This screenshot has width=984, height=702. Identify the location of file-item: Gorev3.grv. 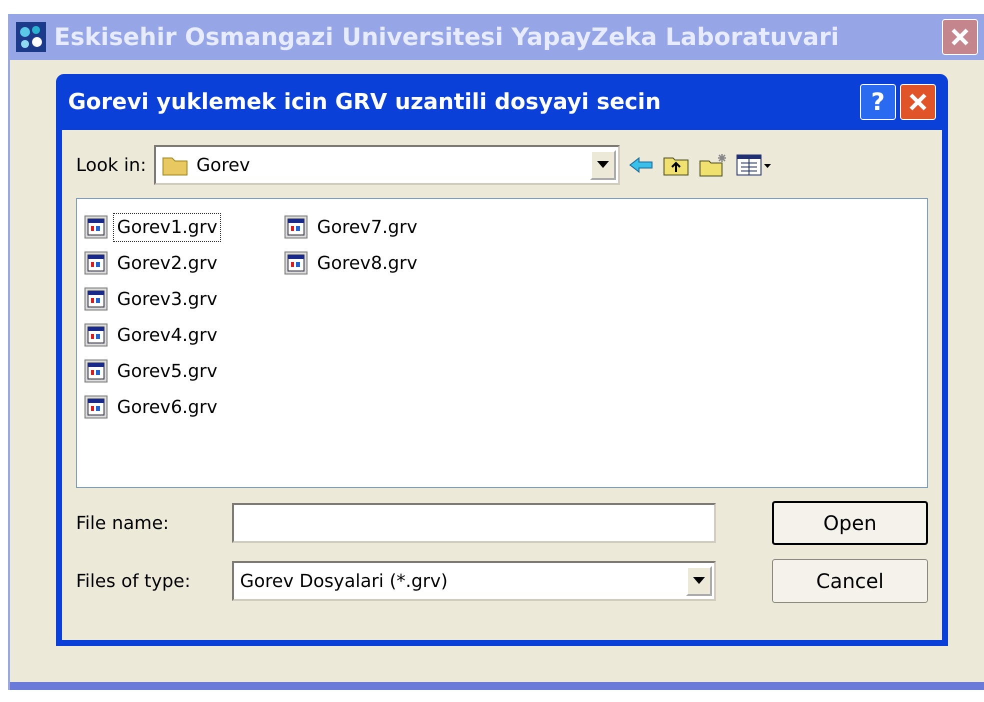
(183, 299).